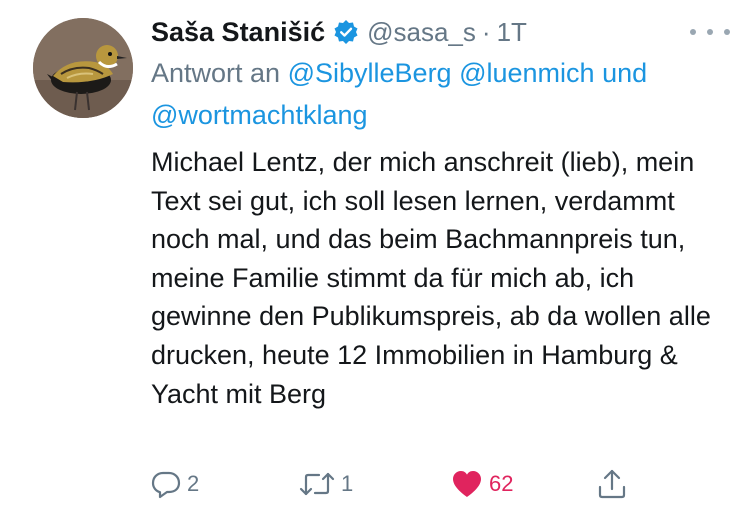  What do you see at coordinates (317, 484) in the screenshot?
I see `retweet-icon` at bounding box center [317, 484].